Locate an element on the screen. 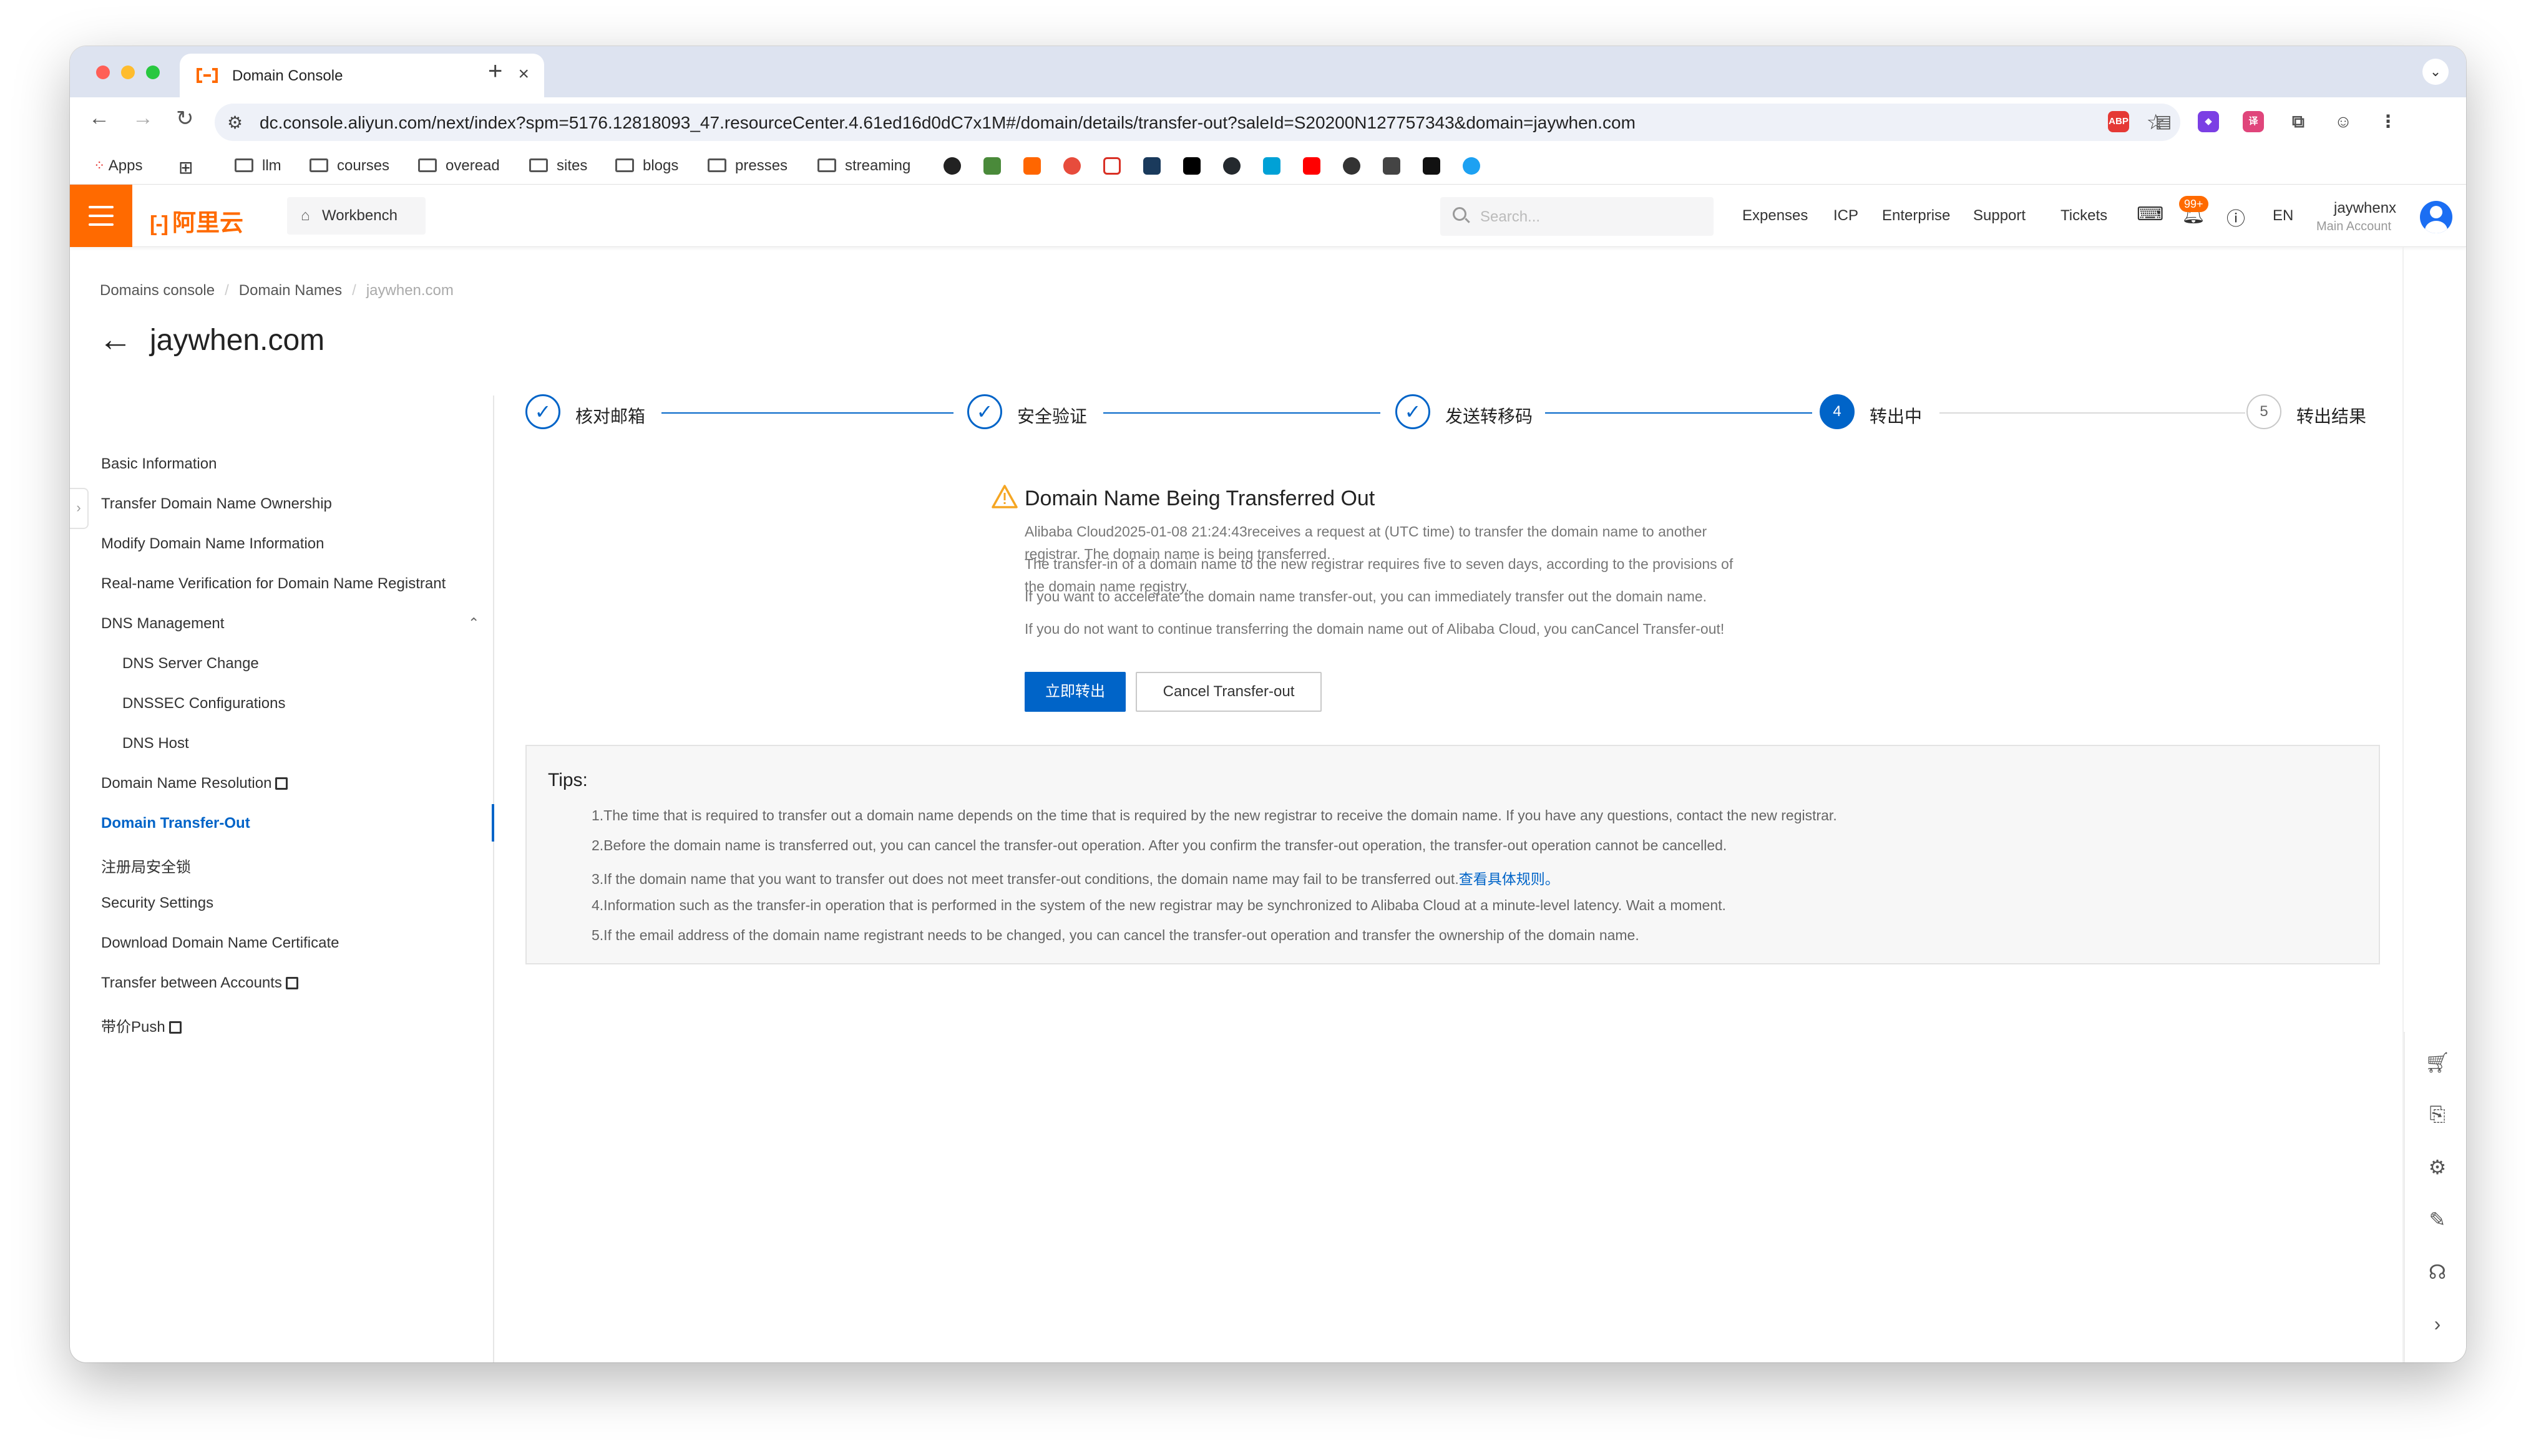 This screenshot has width=2536, height=1456. bookmark-folder: llm is located at coordinates (258, 166).